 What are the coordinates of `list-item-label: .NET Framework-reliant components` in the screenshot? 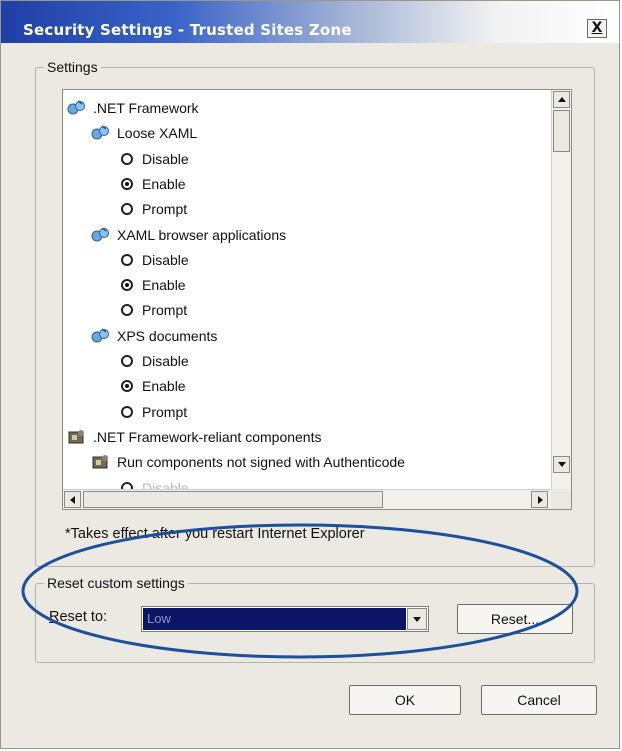 It's located at (207, 436).